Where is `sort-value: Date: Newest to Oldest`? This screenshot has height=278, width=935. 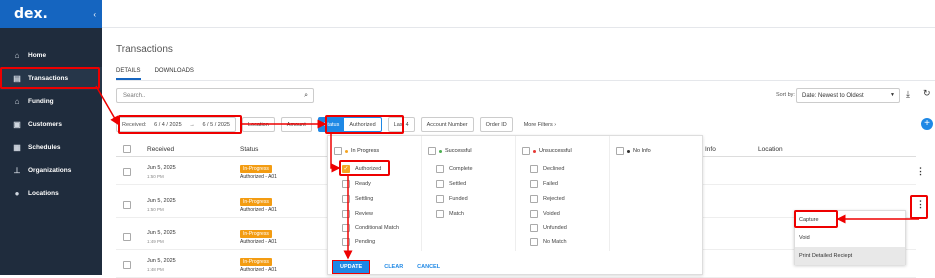
sort-value: Date: Newest to Oldest is located at coordinates (833, 96).